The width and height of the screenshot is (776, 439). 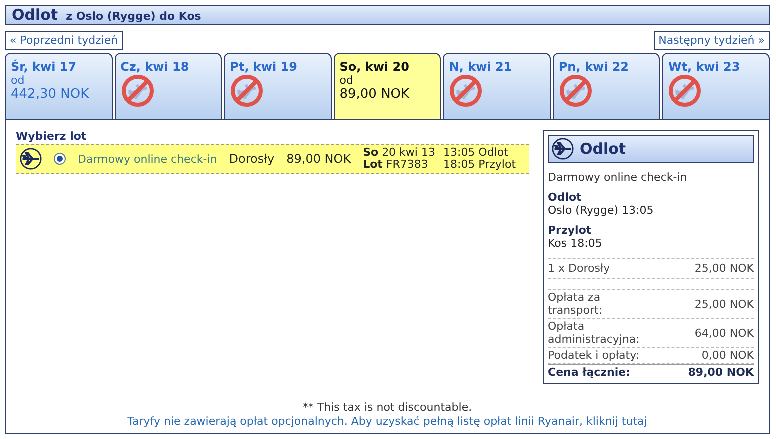 What do you see at coordinates (52, 136) in the screenshot?
I see `section-heading: Wybierz lot` at bounding box center [52, 136].